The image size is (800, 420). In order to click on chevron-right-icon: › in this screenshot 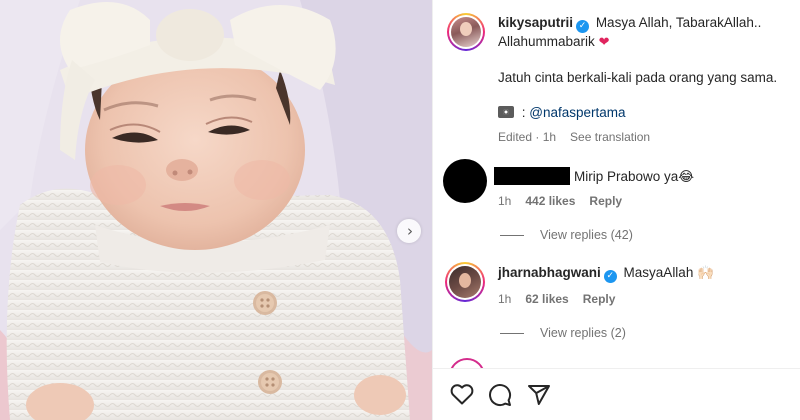, I will do `click(410, 230)`.